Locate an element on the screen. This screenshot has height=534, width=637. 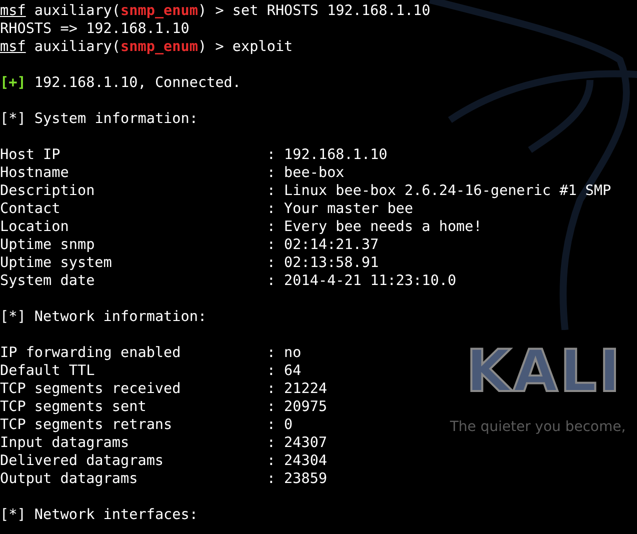
field-label: IP forwarding enabled is located at coordinates (91, 353).